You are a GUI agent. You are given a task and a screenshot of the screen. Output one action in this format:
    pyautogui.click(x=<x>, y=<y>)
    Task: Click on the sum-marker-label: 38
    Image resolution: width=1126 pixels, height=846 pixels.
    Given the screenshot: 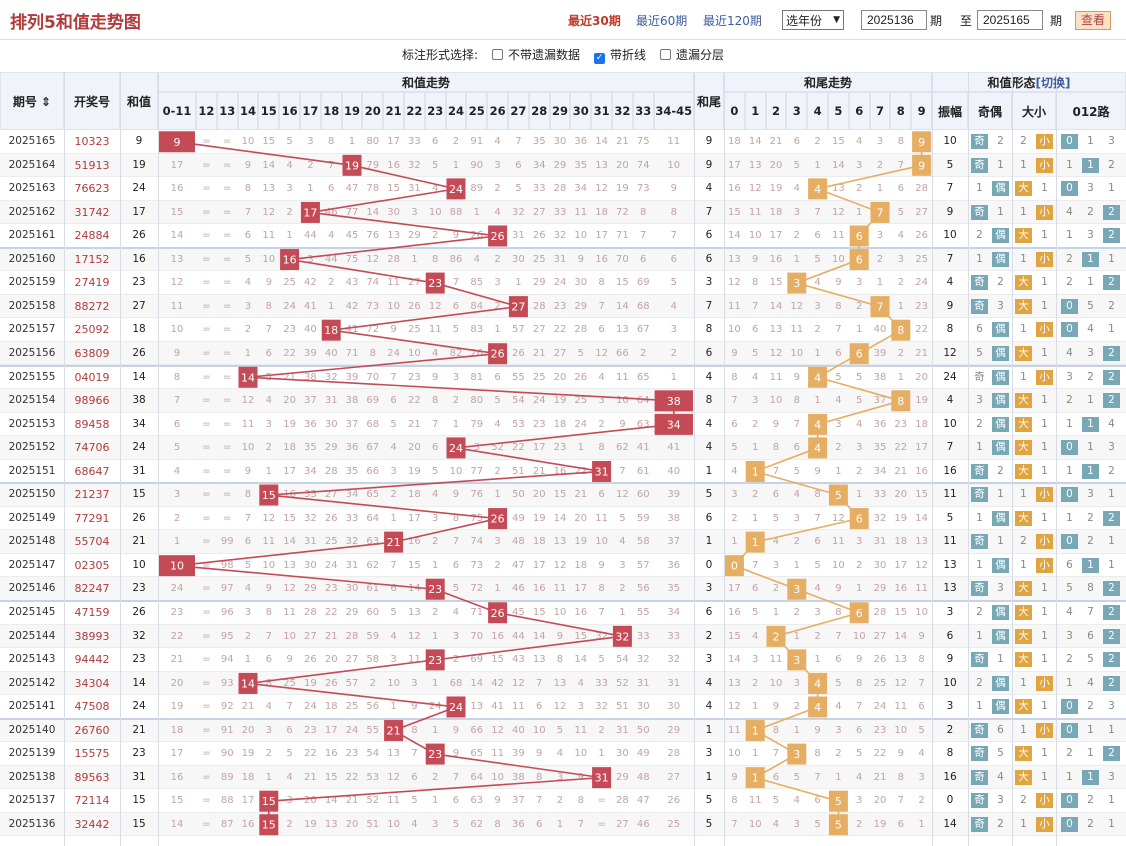 What is the action you would take?
    pyautogui.click(x=674, y=401)
    